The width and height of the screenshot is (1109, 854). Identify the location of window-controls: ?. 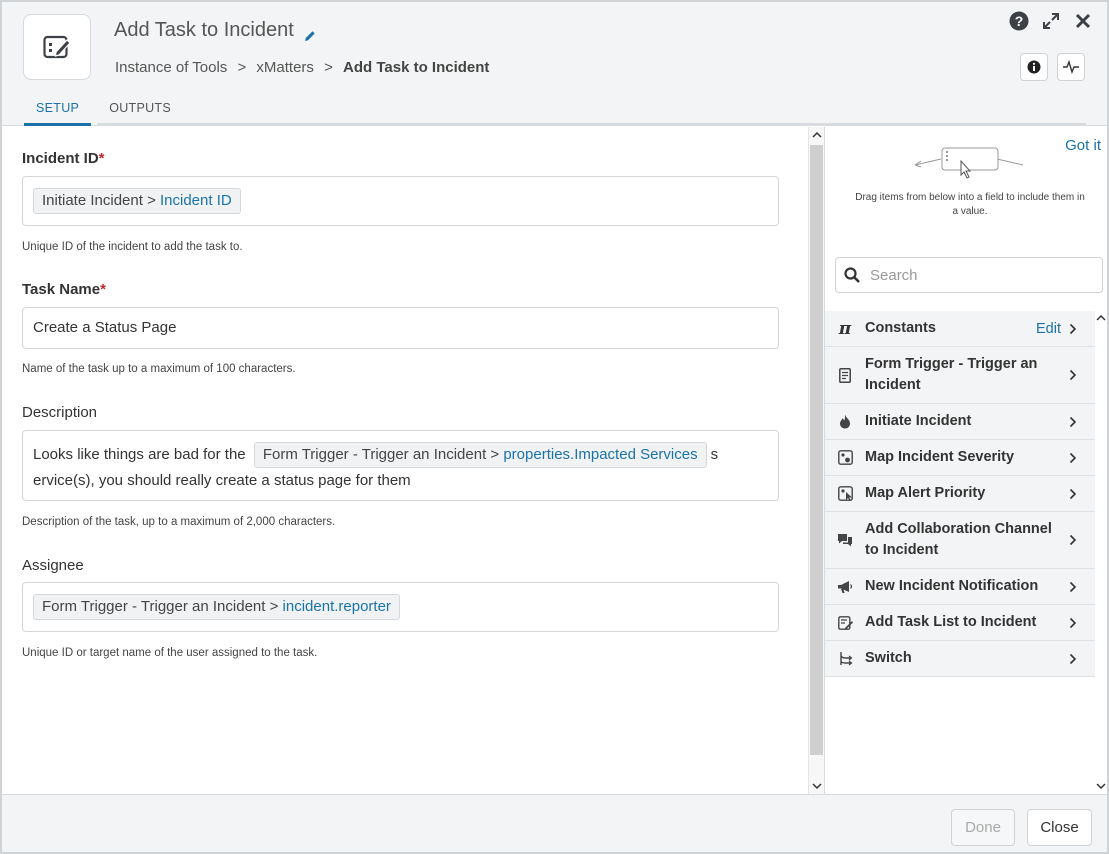
(1051, 21).